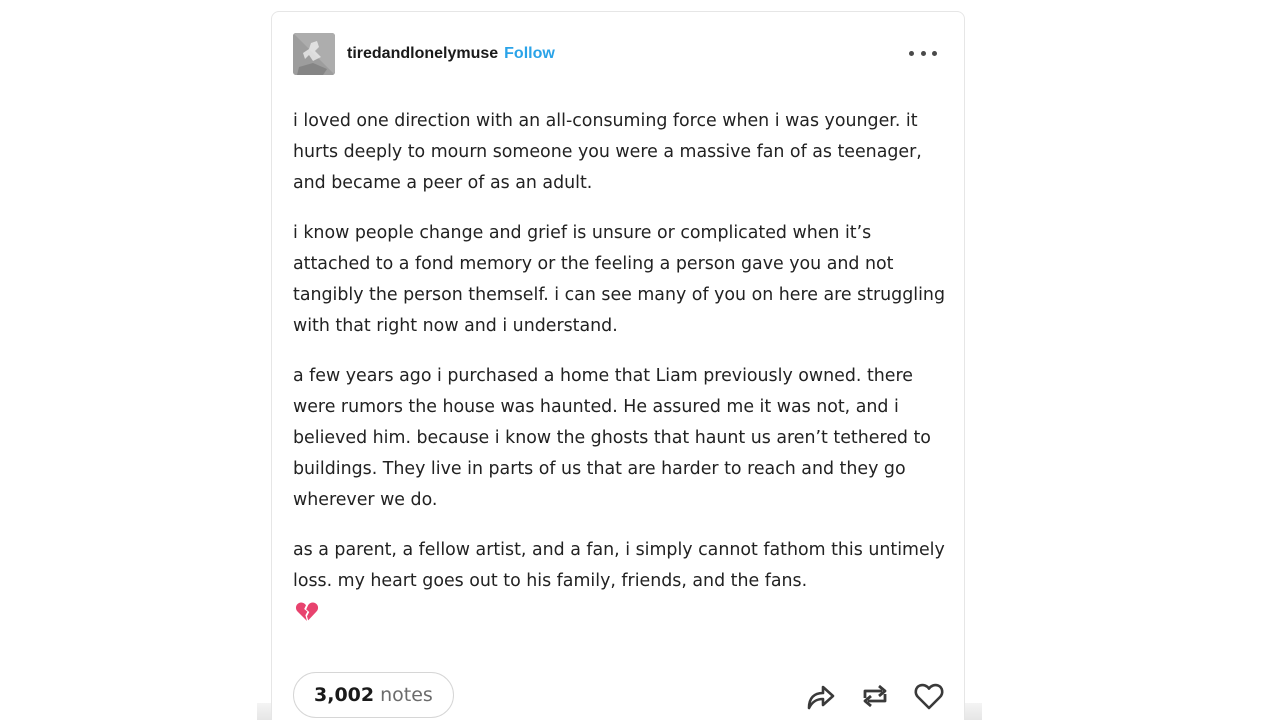 The height and width of the screenshot is (720, 1280). I want to click on reblog-icon, so click(875, 696).